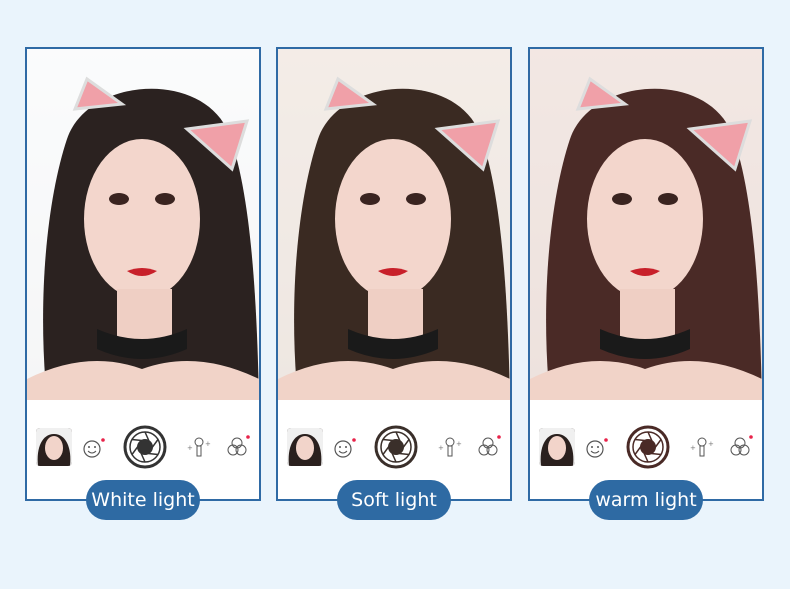  What do you see at coordinates (143, 500) in the screenshot?
I see `light-mode-label: White light` at bounding box center [143, 500].